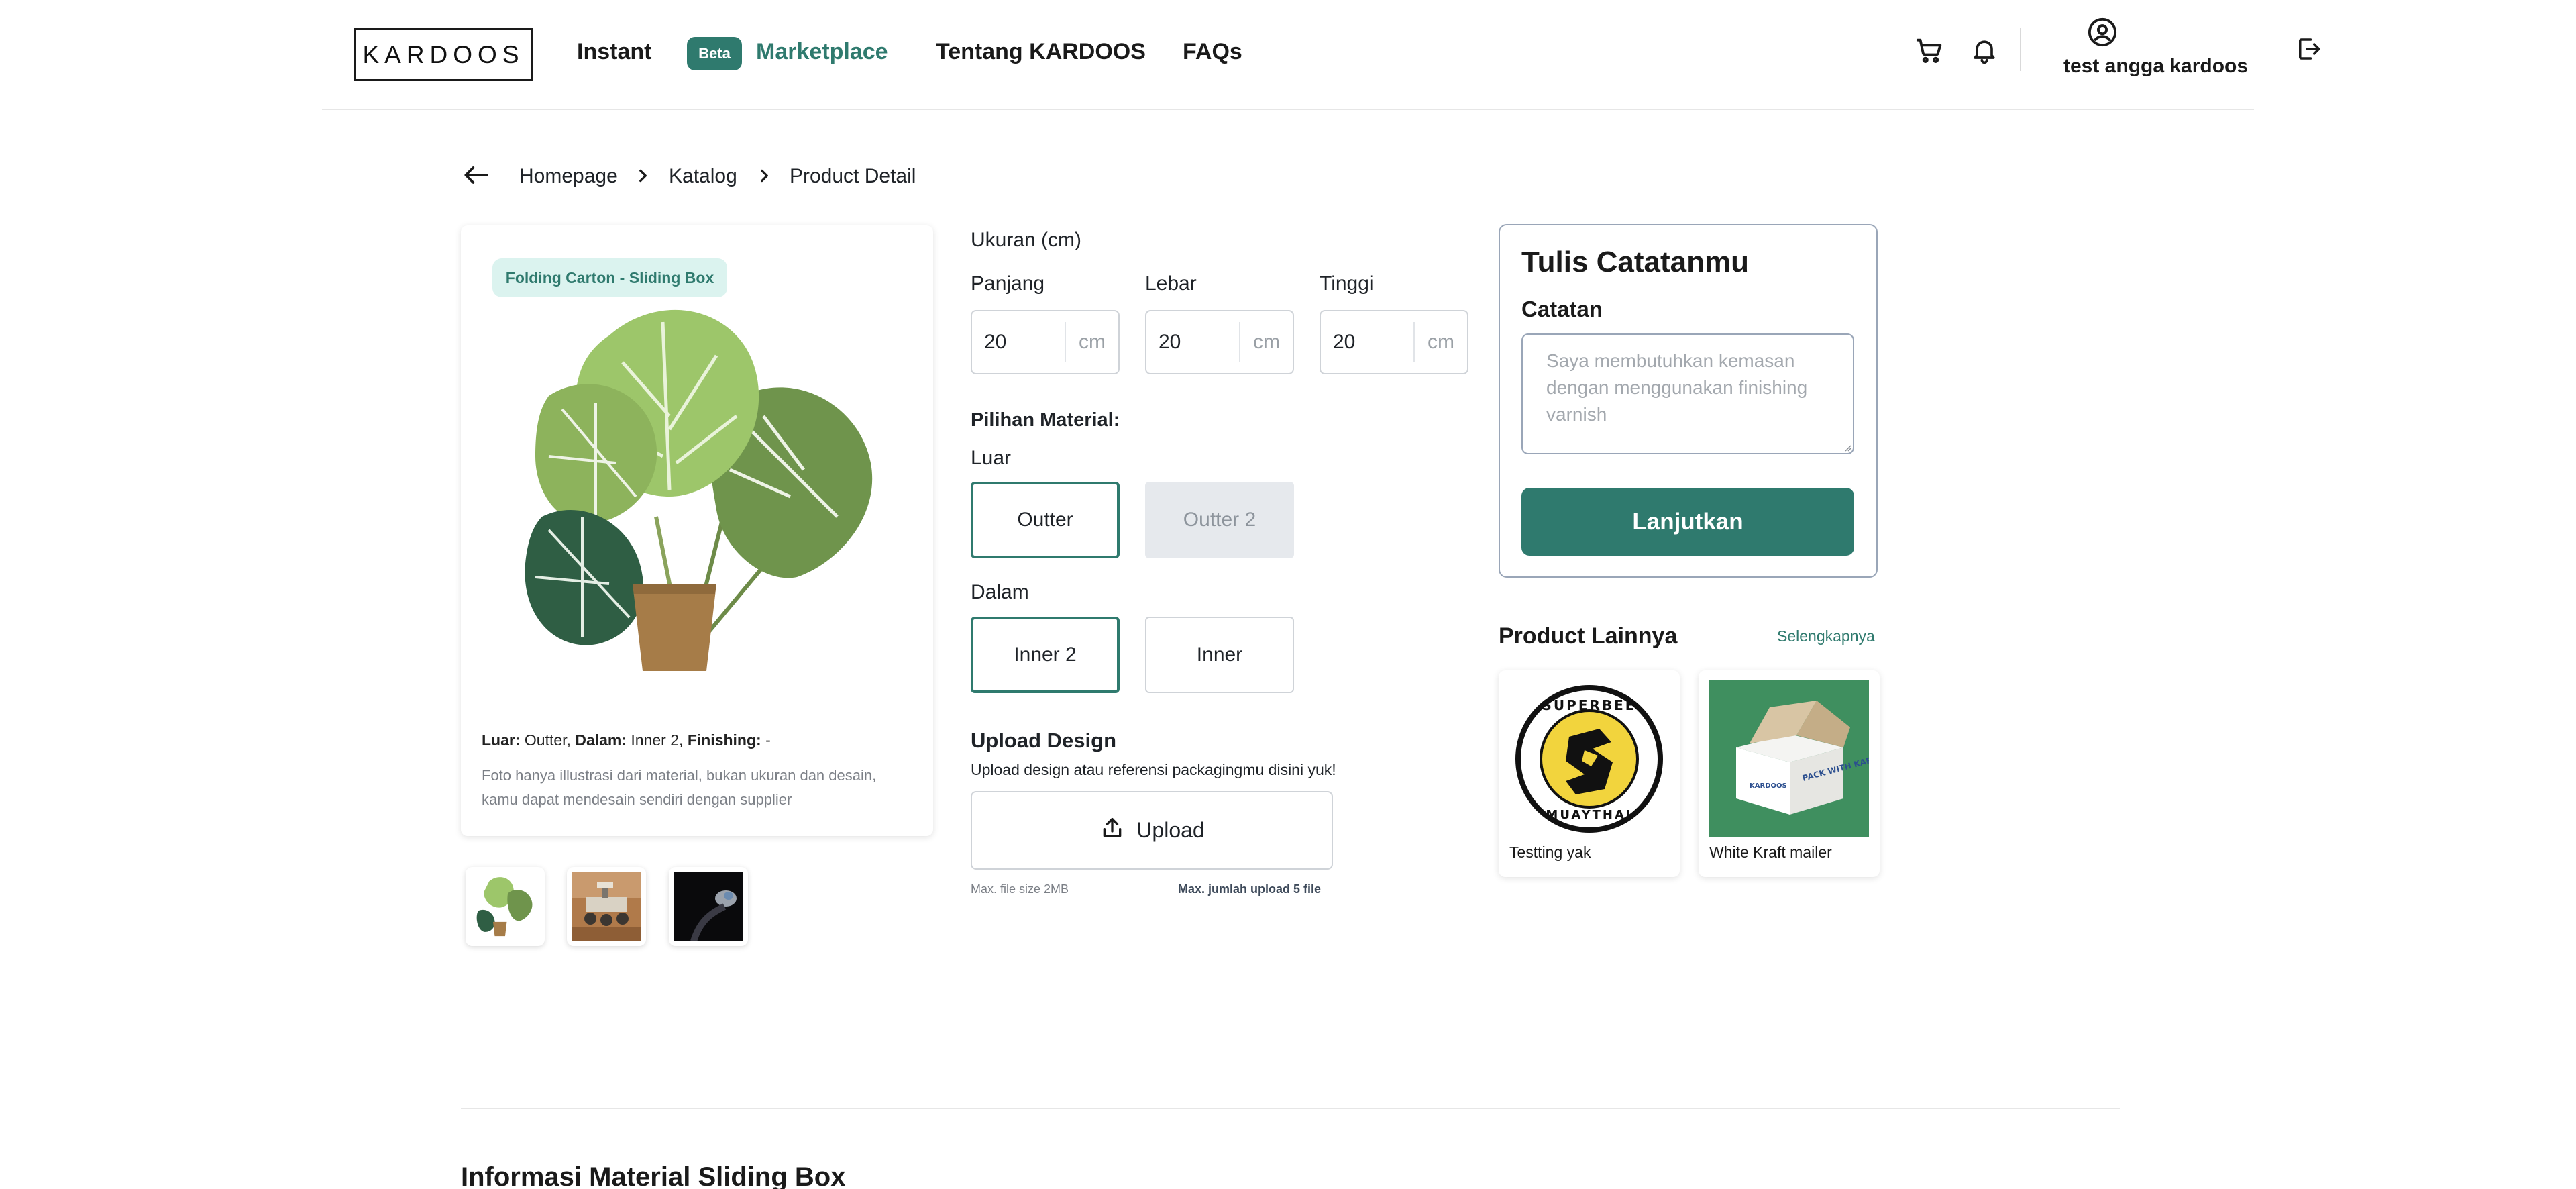 This screenshot has width=2576, height=1189. Describe the element at coordinates (1170, 830) in the screenshot. I see `upload-button-label: Upload` at that location.